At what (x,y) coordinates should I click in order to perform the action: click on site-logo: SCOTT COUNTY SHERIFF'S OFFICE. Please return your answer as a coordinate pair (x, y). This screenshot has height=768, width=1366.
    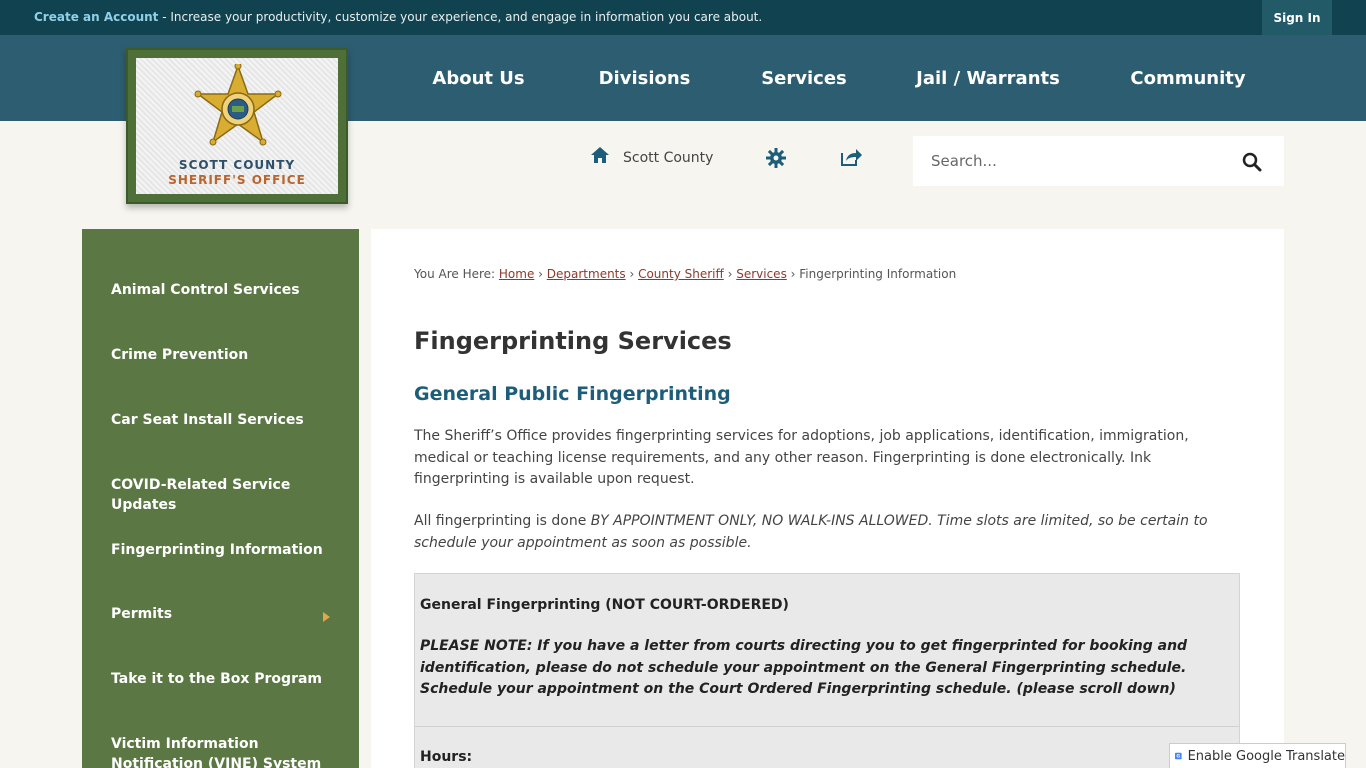
    Looking at the image, I should click on (237, 126).